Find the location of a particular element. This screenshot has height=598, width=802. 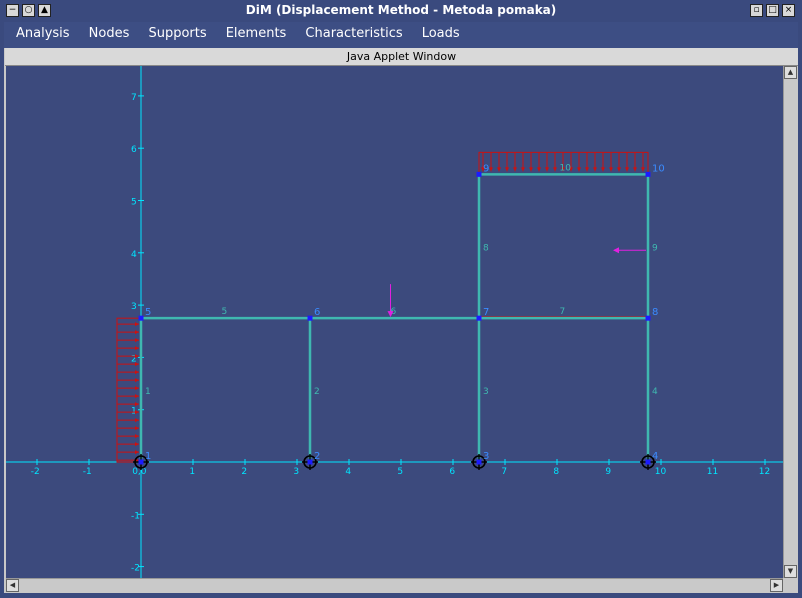

element-label: 9 is located at coordinates (655, 248).